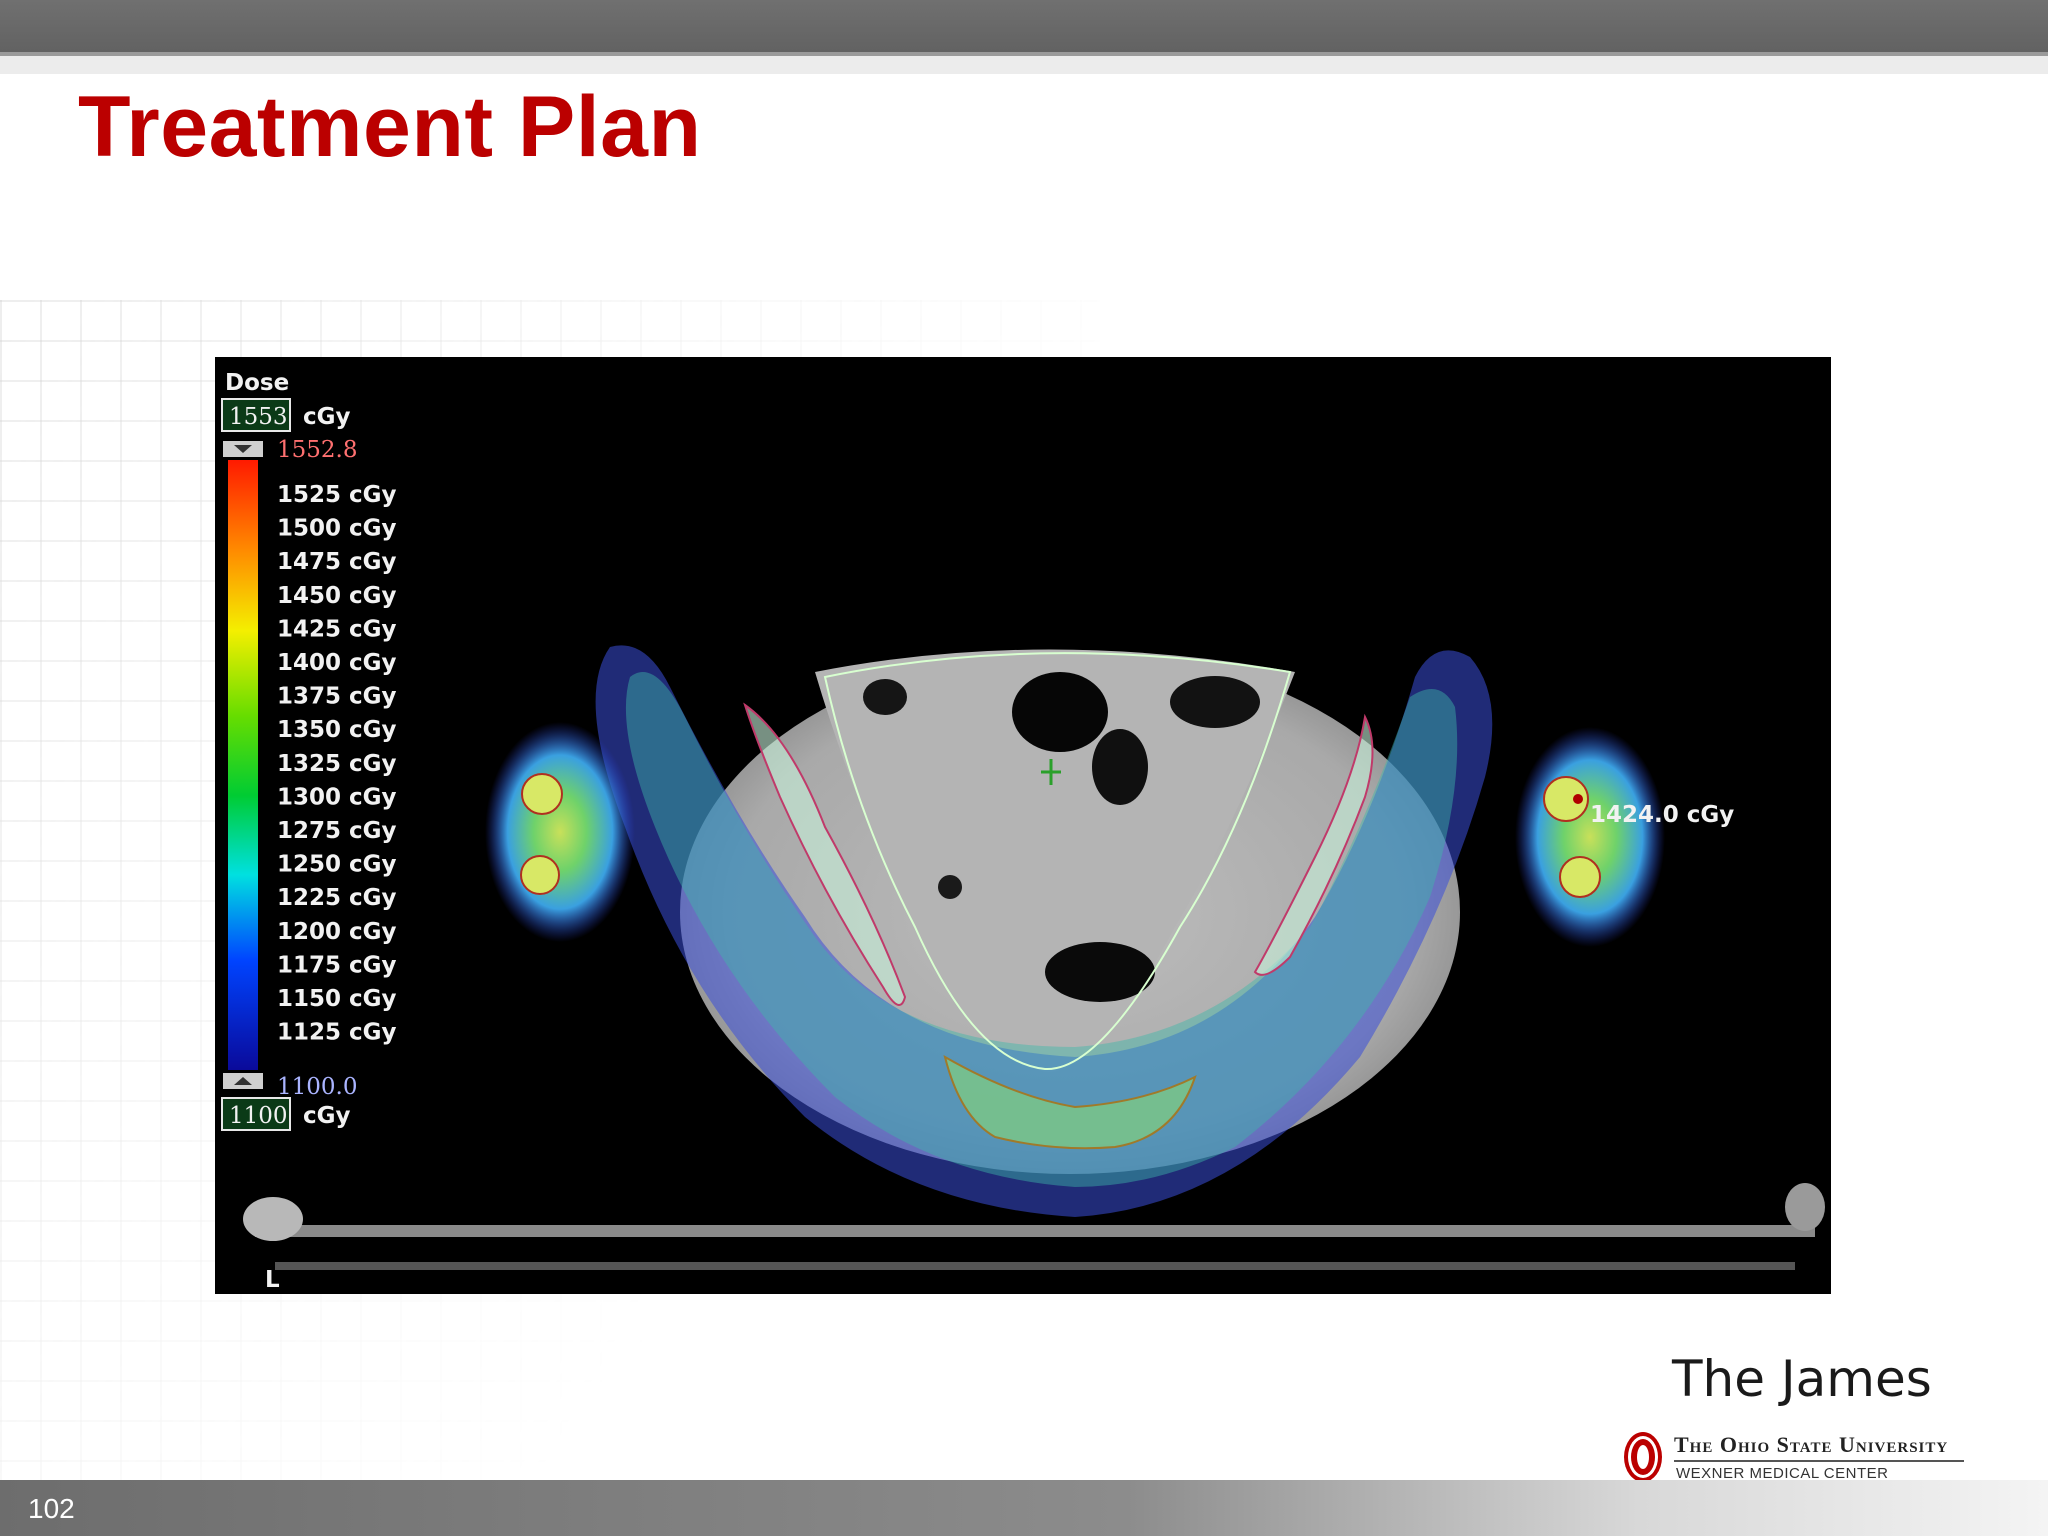  I want to click on table-end-right, so click(1805, 1207).